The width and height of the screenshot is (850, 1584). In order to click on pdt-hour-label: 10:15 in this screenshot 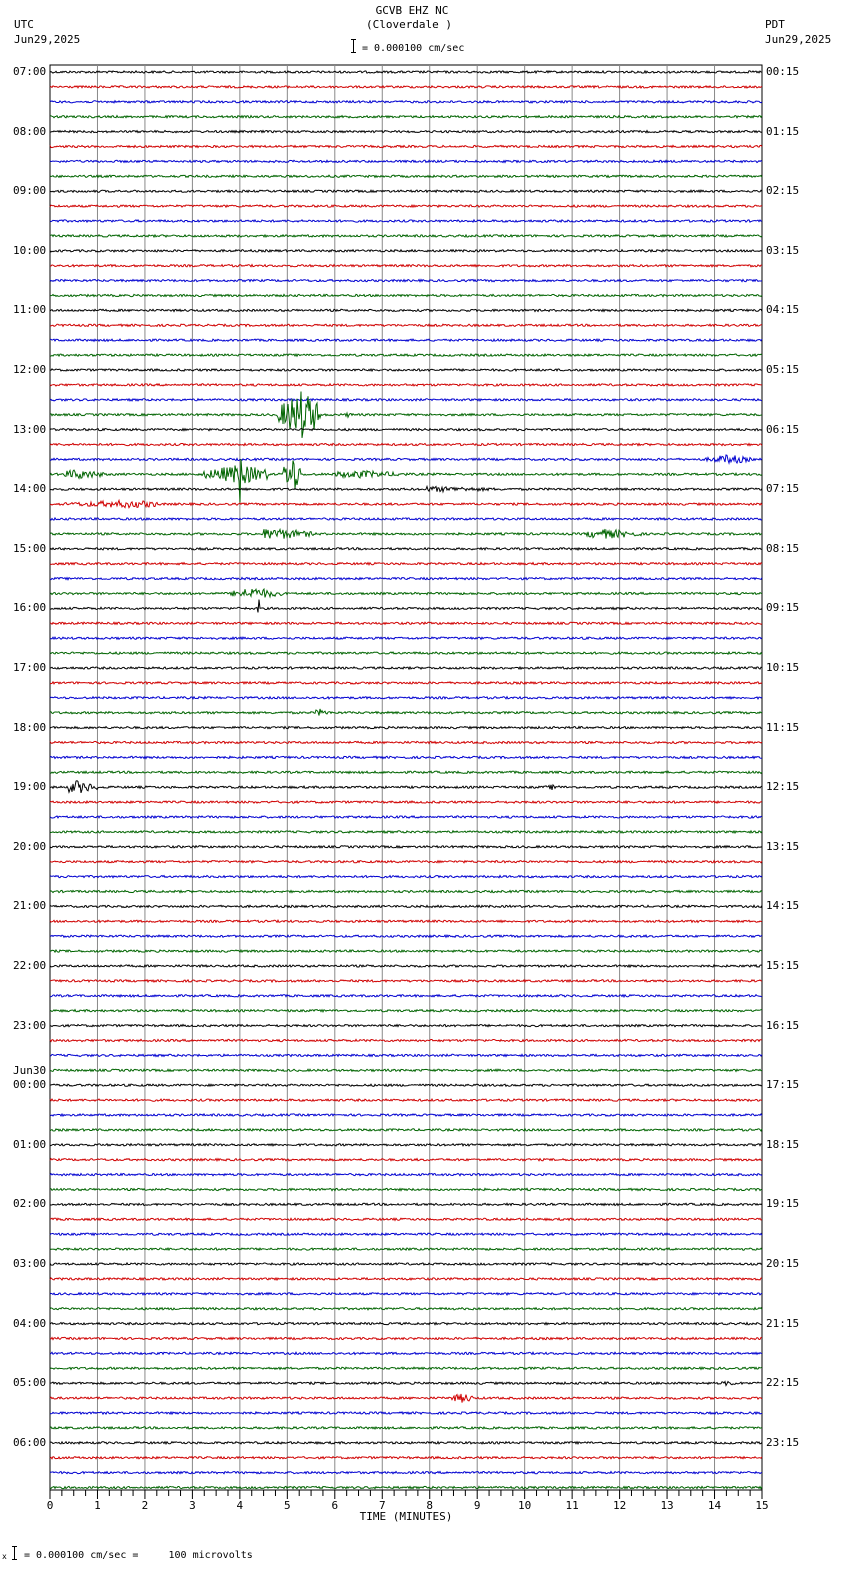, I will do `click(783, 667)`.